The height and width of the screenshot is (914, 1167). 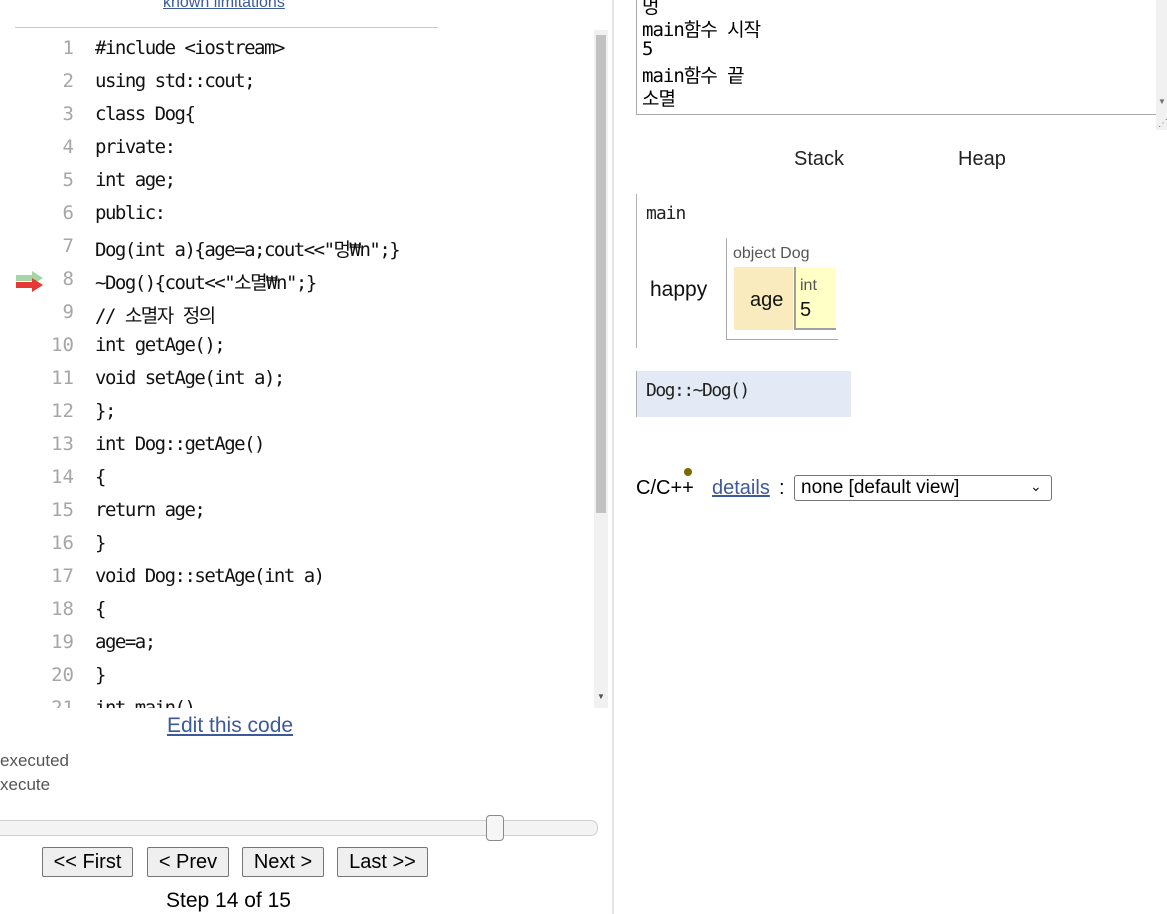 What do you see at coordinates (601, 274) in the screenshot?
I see `code-scroll-thumb` at bounding box center [601, 274].